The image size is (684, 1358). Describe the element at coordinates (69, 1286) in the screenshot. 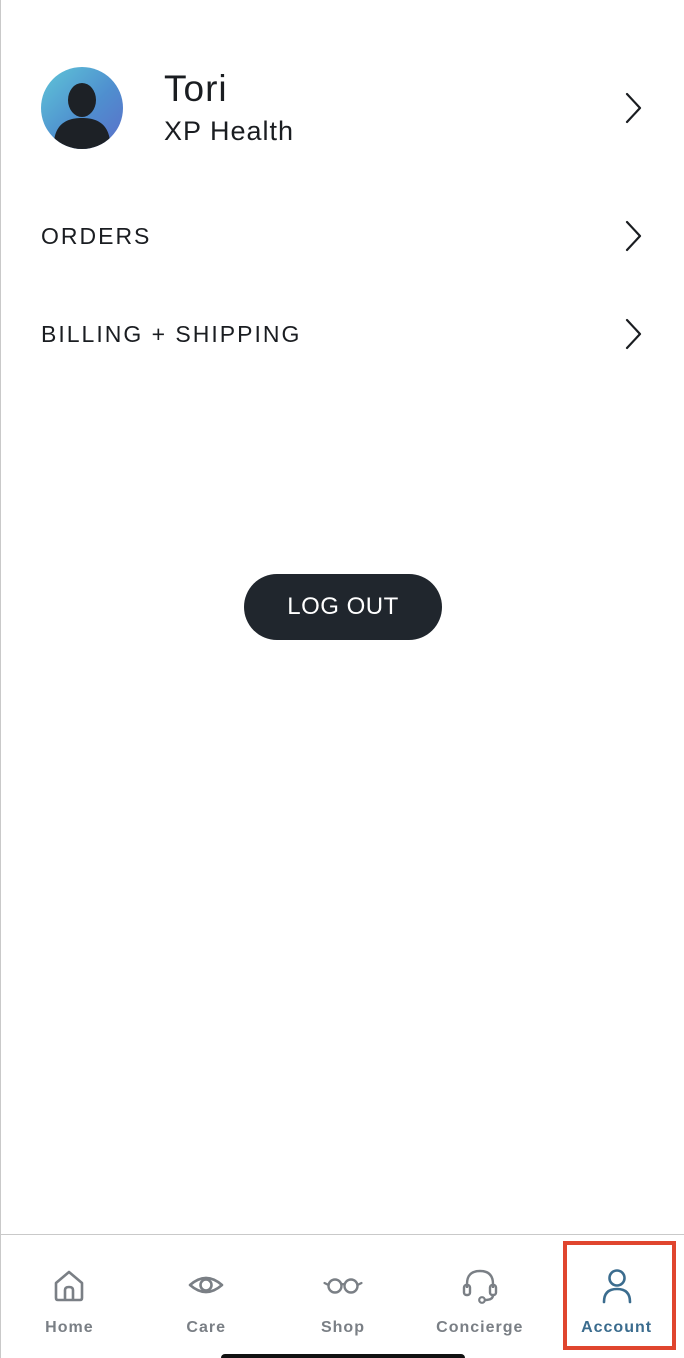

I see `home-icon` at that location.